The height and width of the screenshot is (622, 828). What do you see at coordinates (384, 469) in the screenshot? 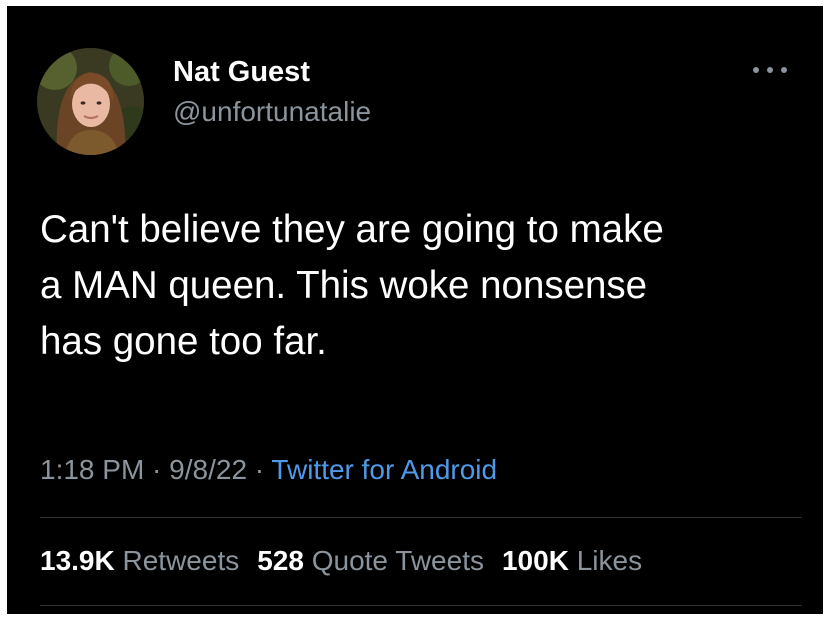
I see `tweet-source-link: Twitter for Android` at bounding box center [384, 469].